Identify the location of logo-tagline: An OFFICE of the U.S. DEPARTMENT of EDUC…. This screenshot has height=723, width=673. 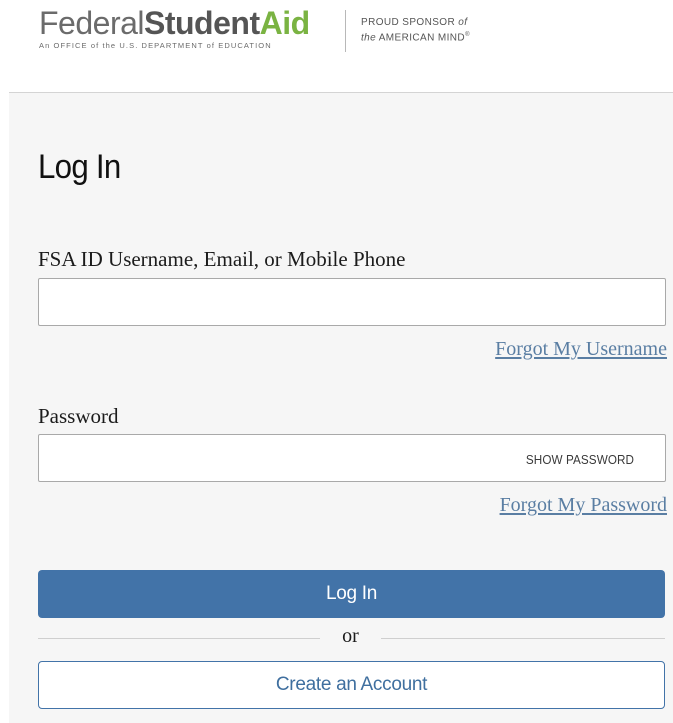
(155, 45).